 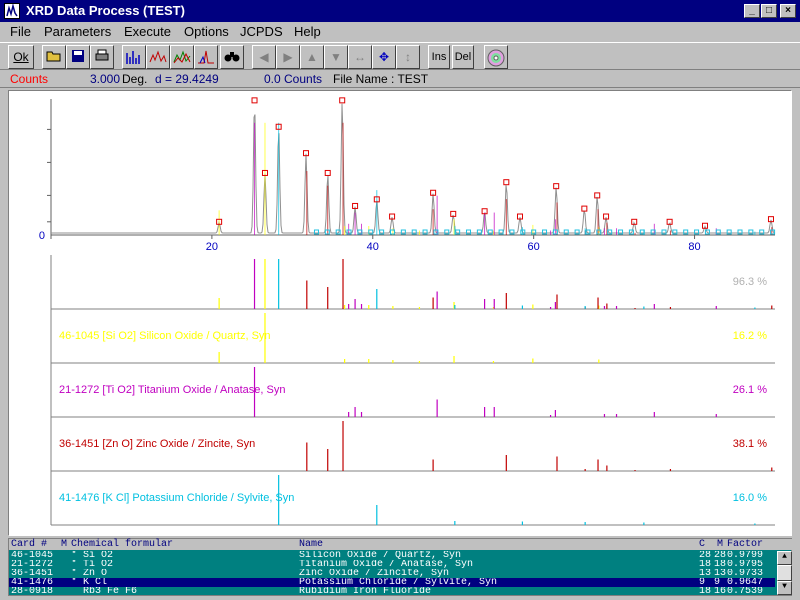 I want to click on reference-percent: 26.1 %, so click(x=750, y=390).